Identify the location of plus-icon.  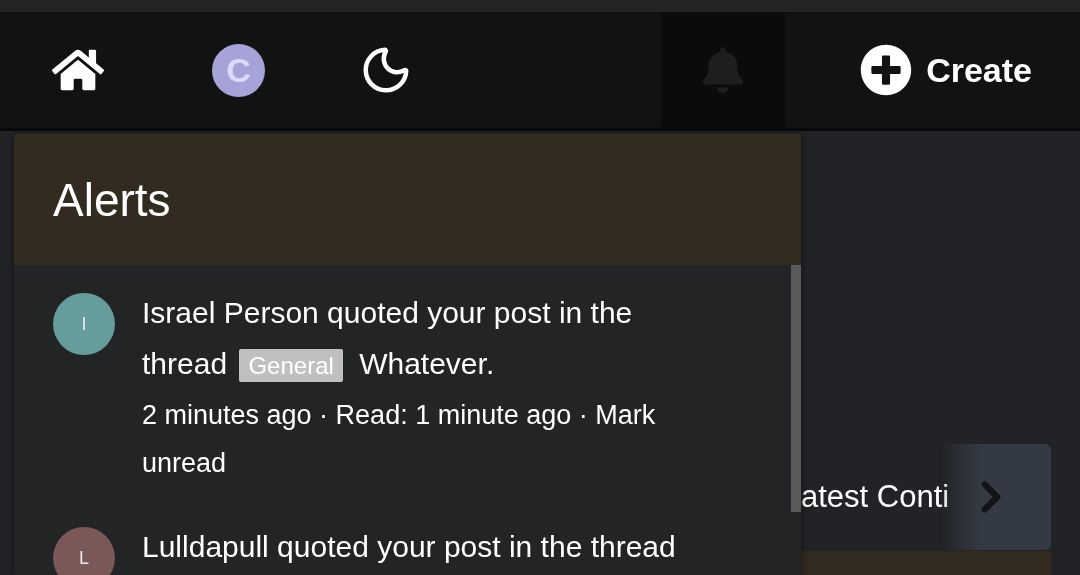
(886, 70).